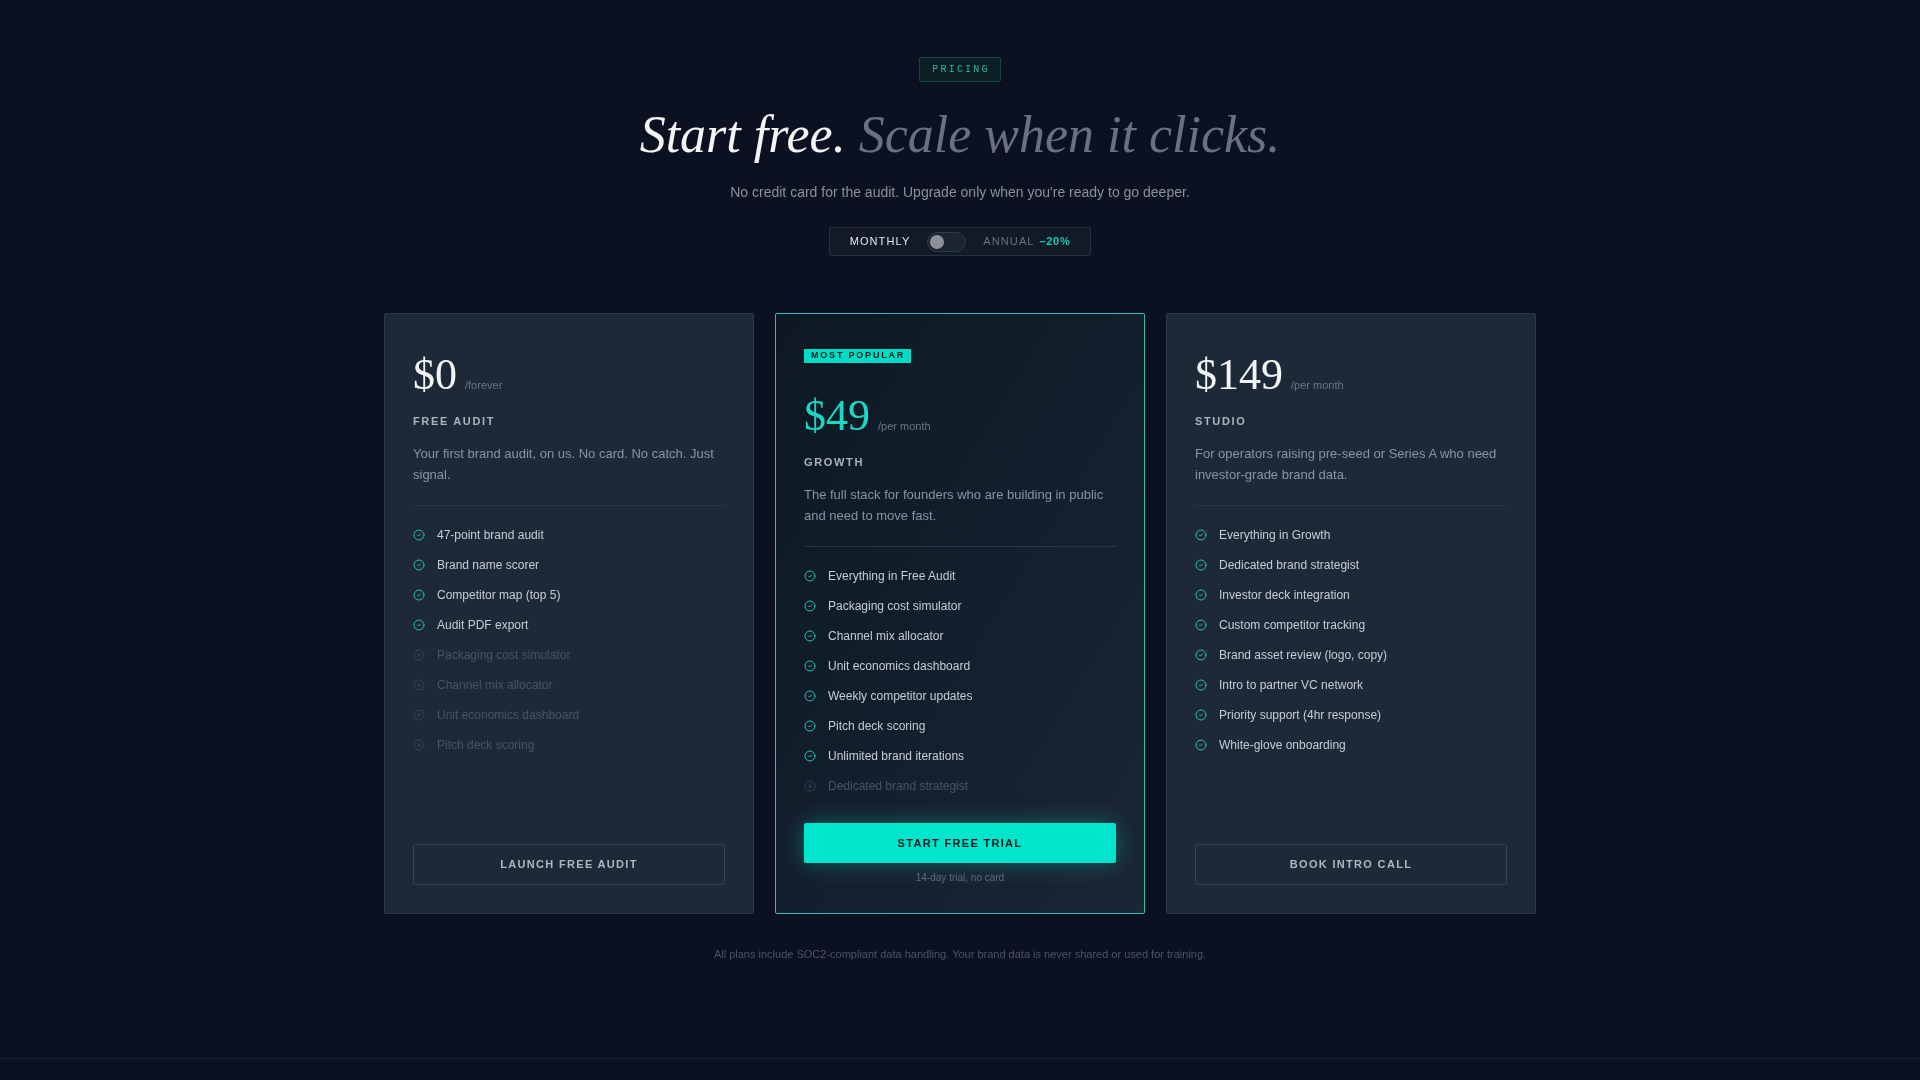 Image resolution: width=1920 pixels, height=1080 pixels. I want to click on section-tag: PRICING, so click(960, 69).